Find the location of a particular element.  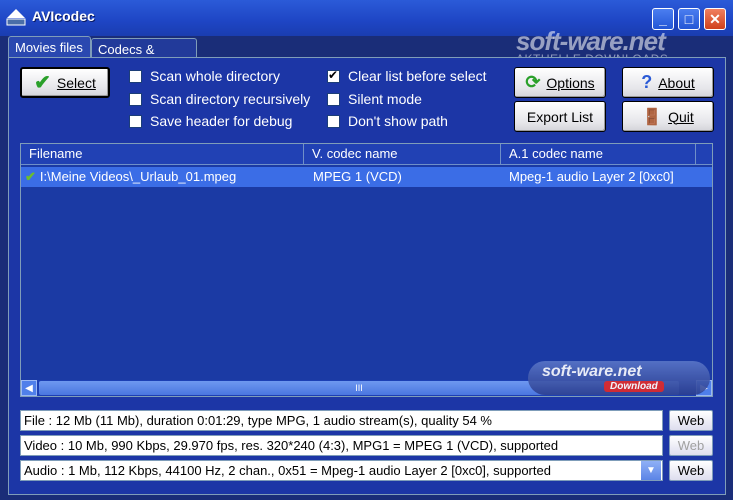

dont-show-path-checkbox: Don't show path is located at coordinates (387, 121).